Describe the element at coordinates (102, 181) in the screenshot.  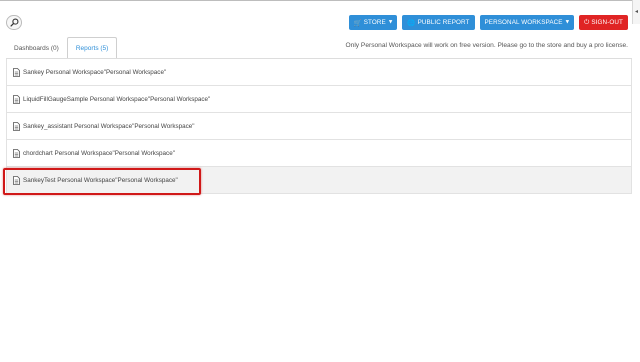
I see `highlight-annotation` at that location.